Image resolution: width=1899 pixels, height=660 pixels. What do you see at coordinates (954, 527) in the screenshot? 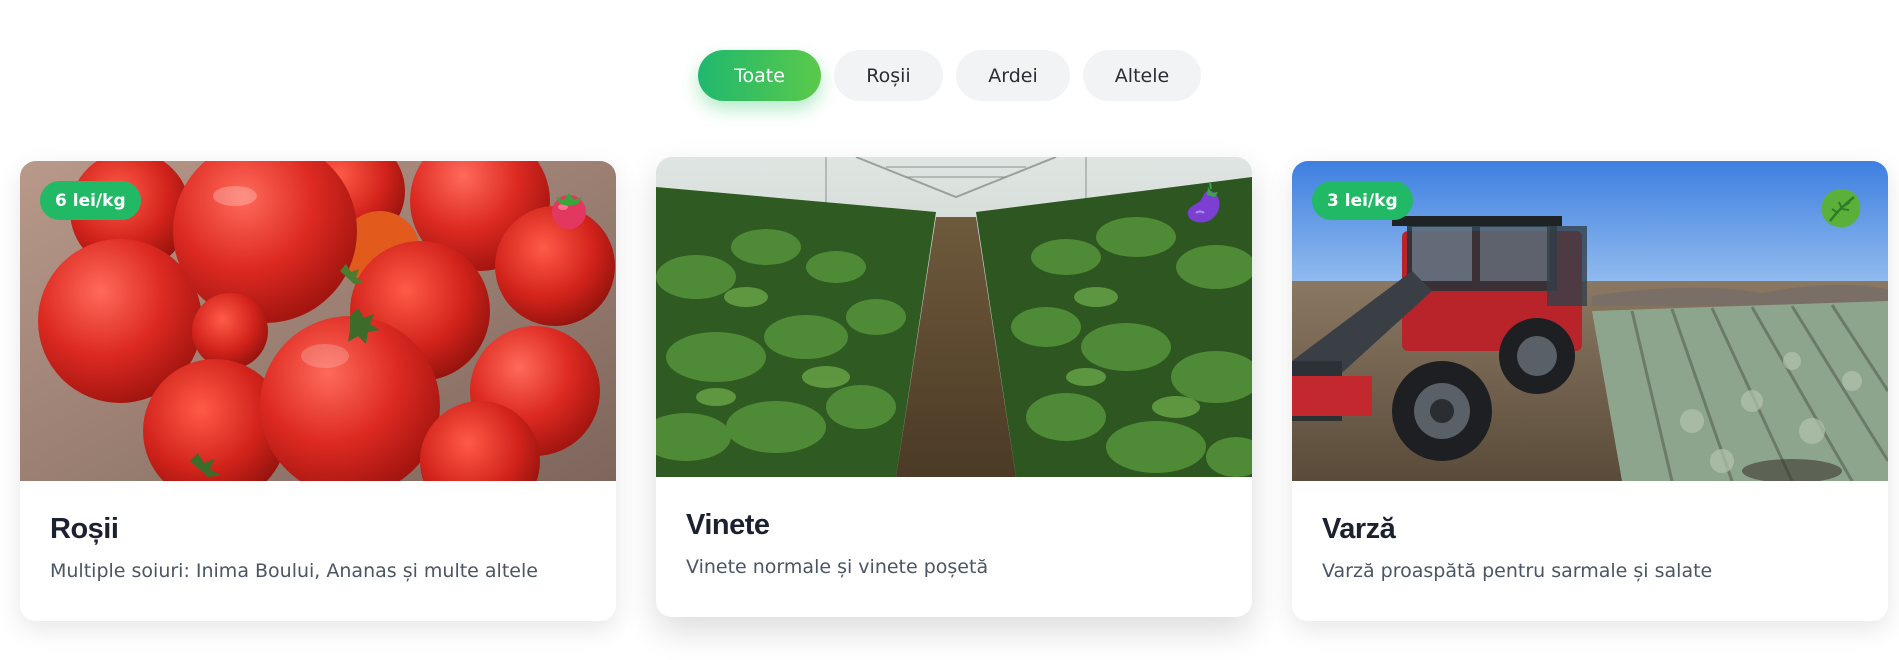
I see `card-body: Vinete Vinete normale și vinete poșetă` at bounding box center [954, 527].